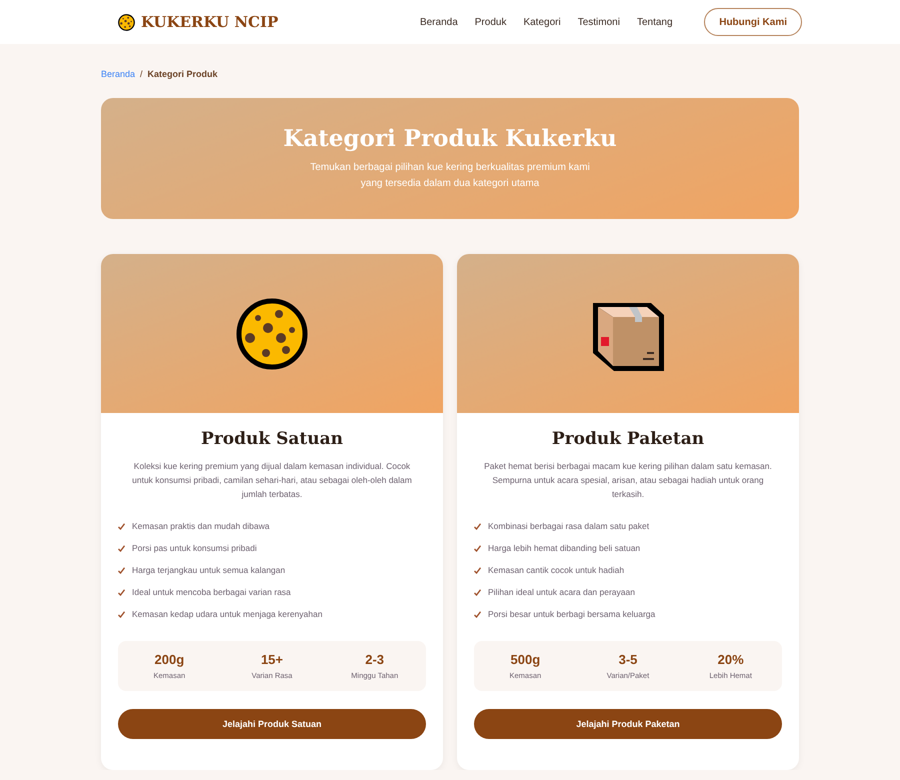 The height and width of the screenshot is (780, 900). What do you see at coordinates (211, 592) in the screenshot?
I see `feature-text: Ideal untuk mencoba berbagai varian rasa` at bounding box center [211, 592].